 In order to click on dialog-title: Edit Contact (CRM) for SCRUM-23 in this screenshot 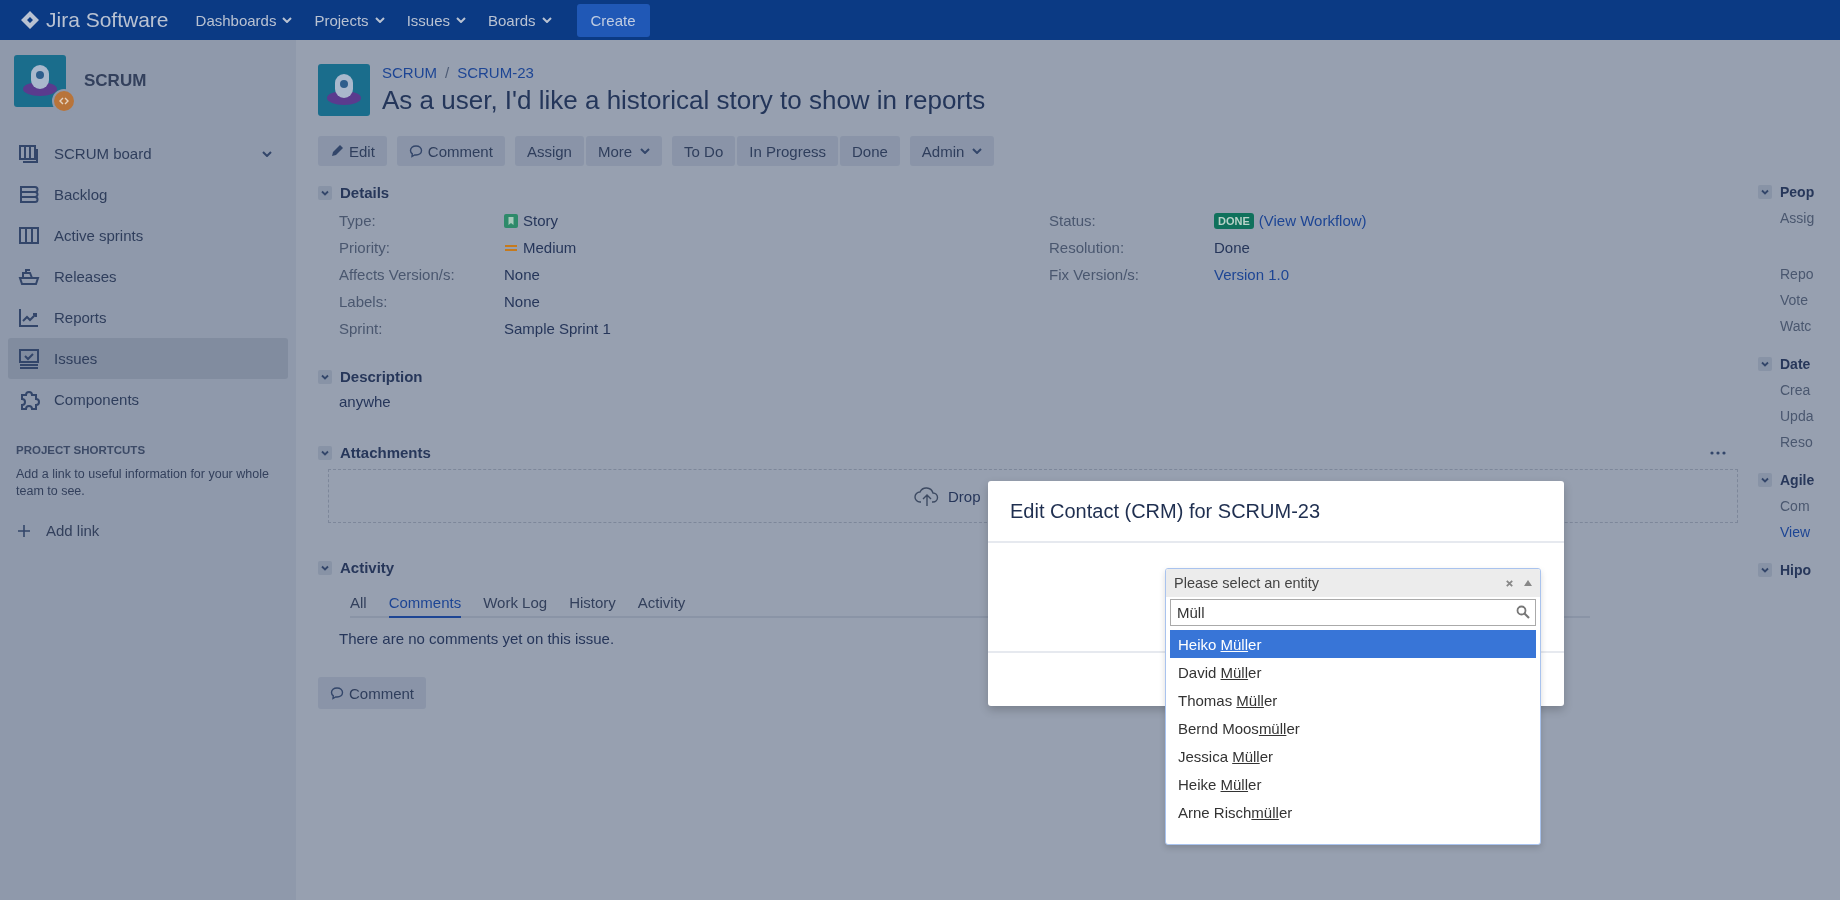, I will do `click(1165, 511)`.